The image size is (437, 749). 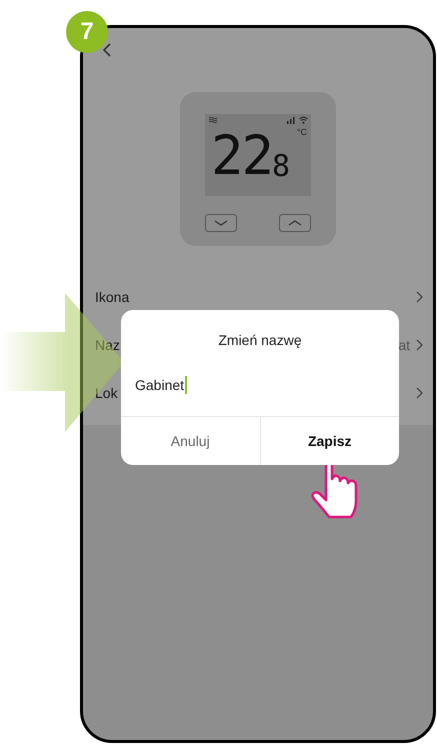 What do you see at coordinates (112, 297) in the screenshot?
I see `row-label: Ikona` at bounding box center [112, 297].